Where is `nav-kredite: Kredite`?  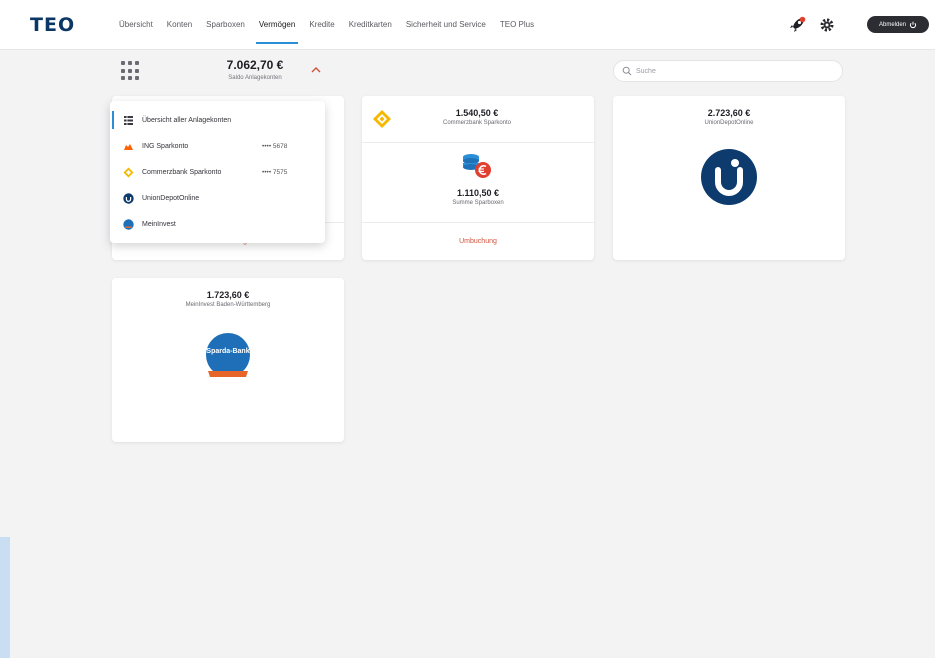 nav-kredite: Kredite is located at coordinates (321, 25).